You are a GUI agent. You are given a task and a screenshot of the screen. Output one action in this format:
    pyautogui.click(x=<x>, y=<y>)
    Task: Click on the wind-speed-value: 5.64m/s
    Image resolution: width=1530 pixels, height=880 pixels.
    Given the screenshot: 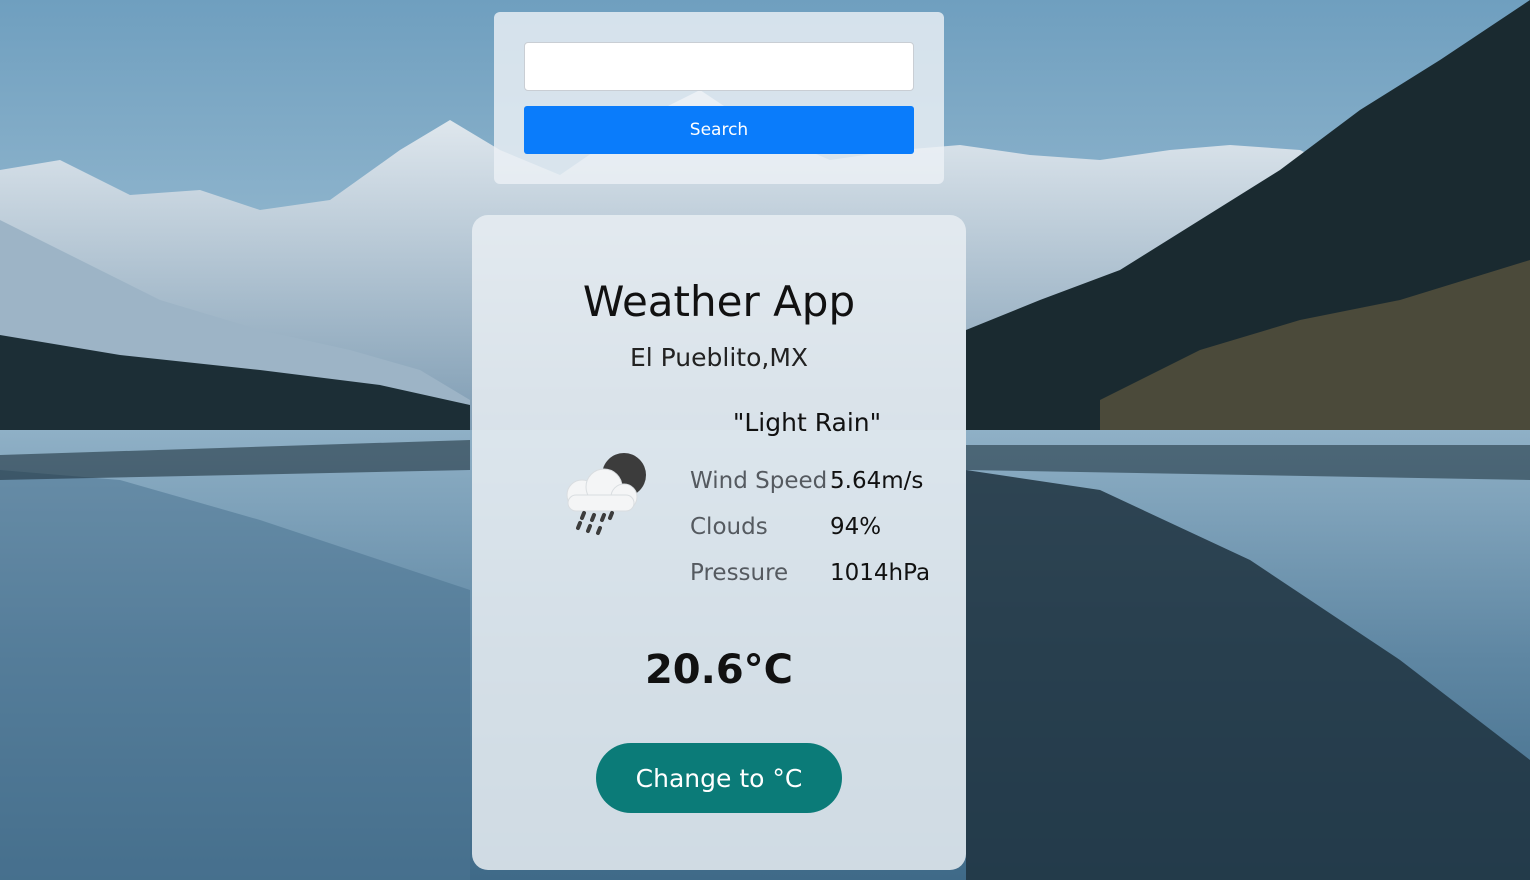 What is the action you would take?
    pyautogui.click(x=877, y=481)
    